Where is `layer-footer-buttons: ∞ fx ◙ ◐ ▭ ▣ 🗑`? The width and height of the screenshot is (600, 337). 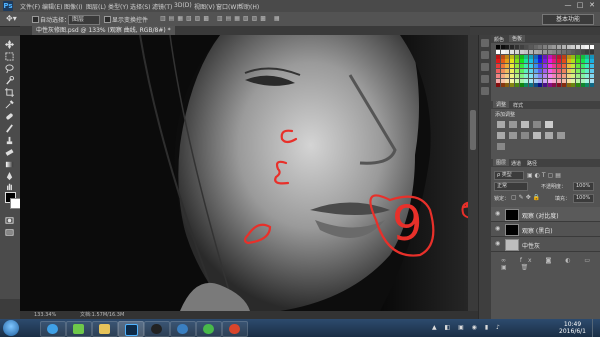 layer-footer-buttons: ∞ fx ◙ ◐ ▭ ▣ 🗑 is located at coordinates (550, 264).